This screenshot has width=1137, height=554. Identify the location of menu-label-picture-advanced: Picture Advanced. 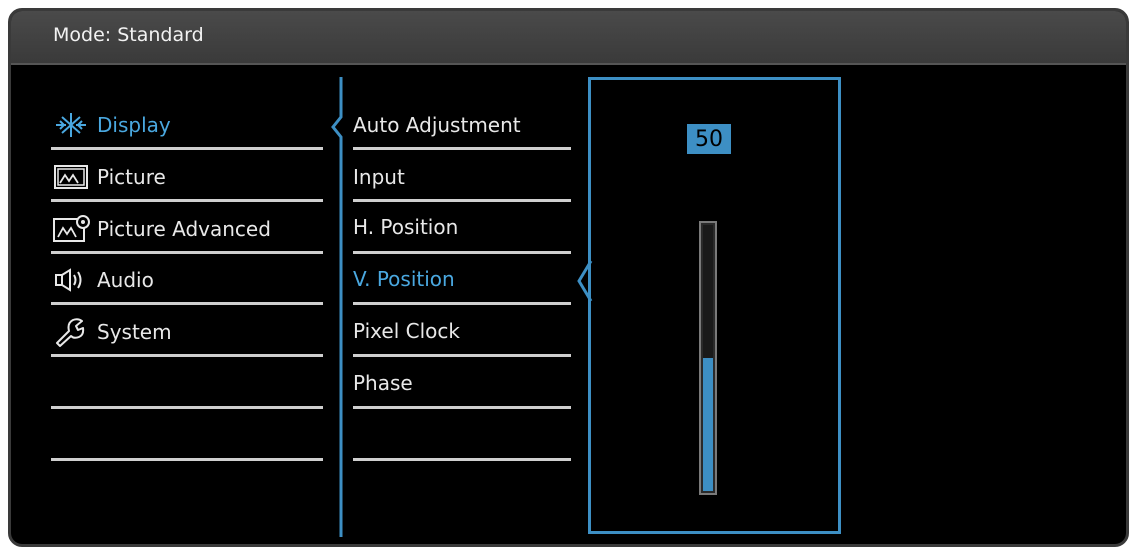
(184, 229).